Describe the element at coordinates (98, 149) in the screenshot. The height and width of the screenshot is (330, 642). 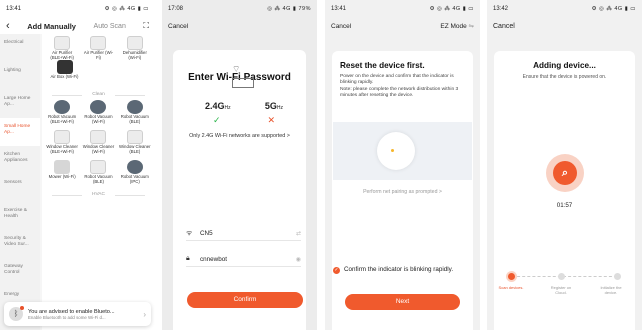
I see `device-label: Window Cleaner (Wi-Fi)` at that location.